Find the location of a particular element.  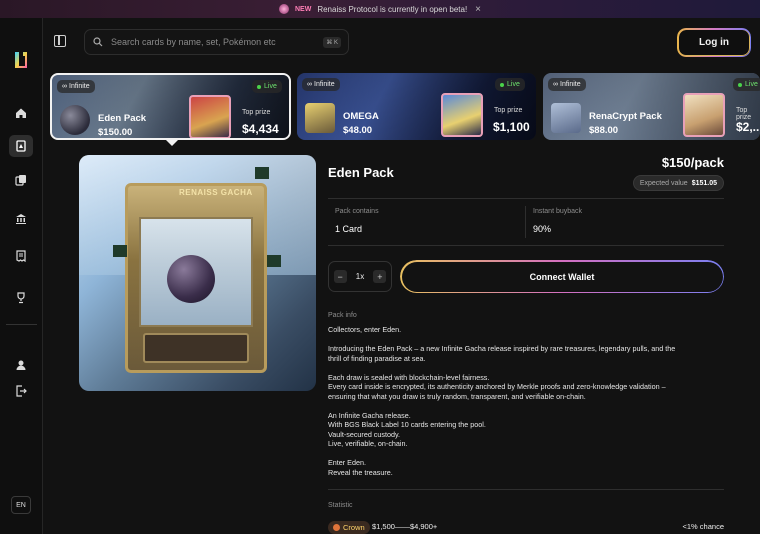

tier-chance: <1% chance is located at coordinates (703, 526).